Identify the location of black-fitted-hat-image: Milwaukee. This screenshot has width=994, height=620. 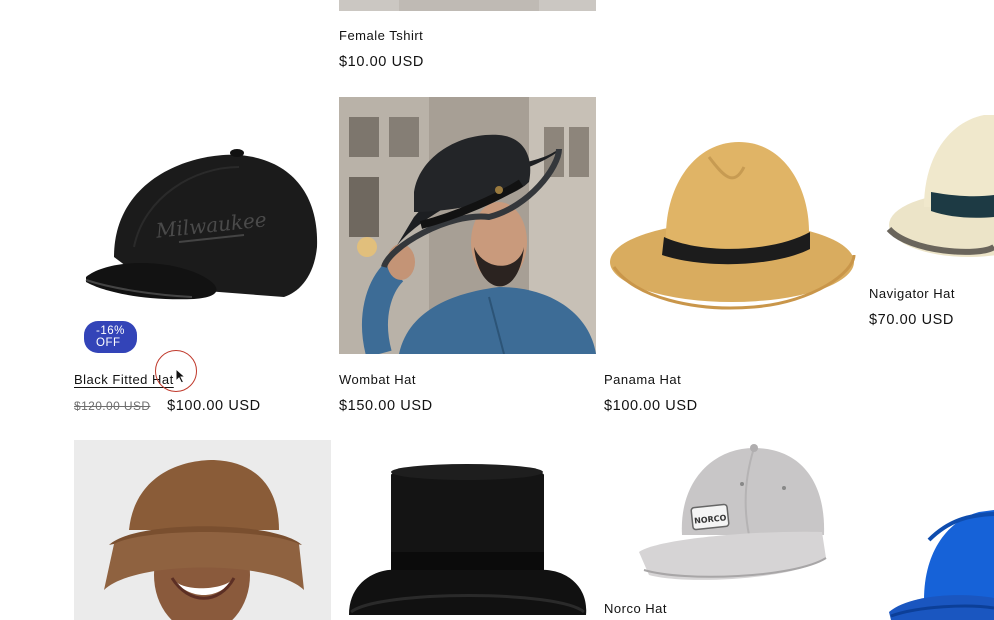
(202, 225).